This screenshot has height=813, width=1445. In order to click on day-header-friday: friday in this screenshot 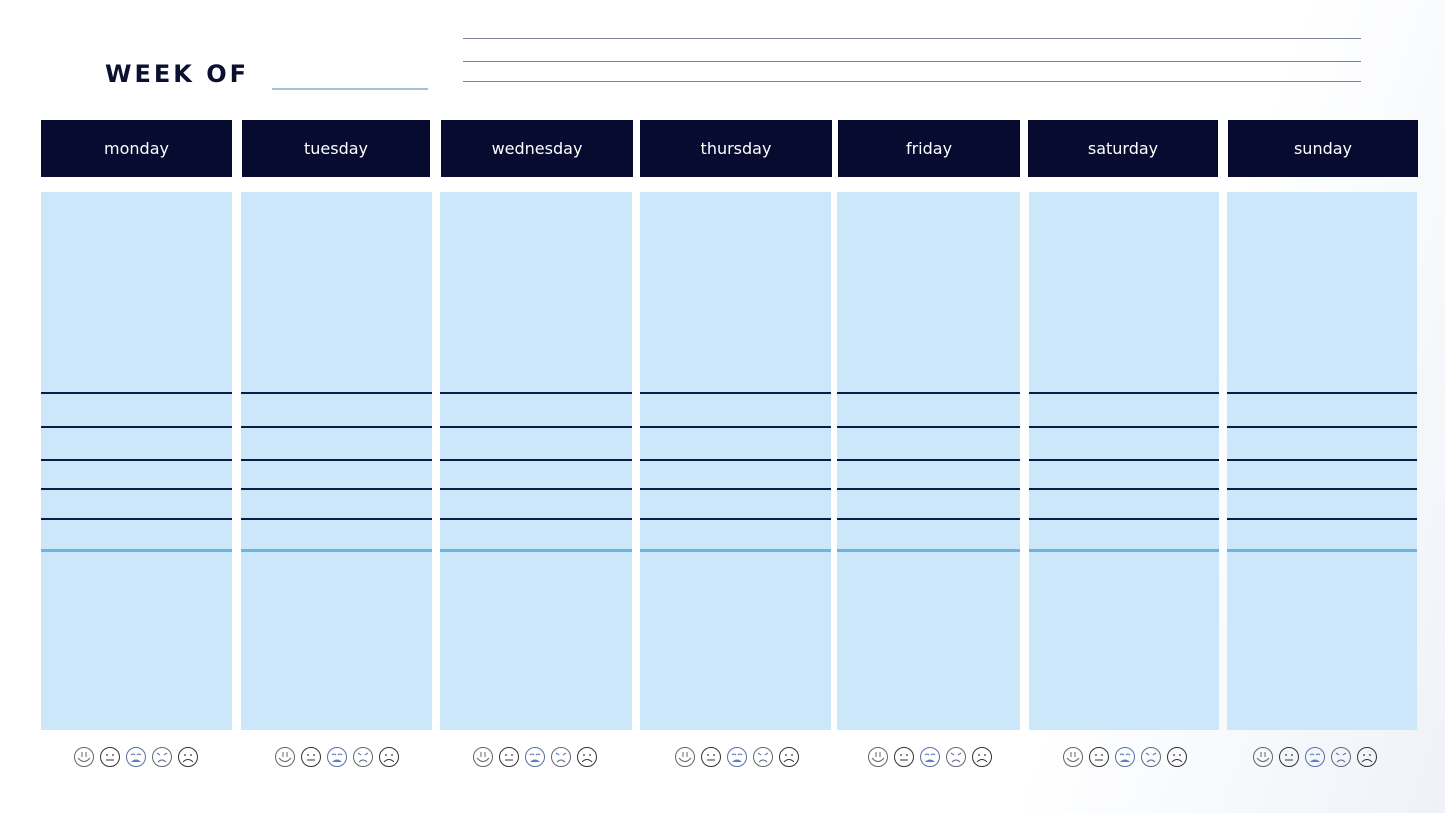, I will do `click(929, 148)`.